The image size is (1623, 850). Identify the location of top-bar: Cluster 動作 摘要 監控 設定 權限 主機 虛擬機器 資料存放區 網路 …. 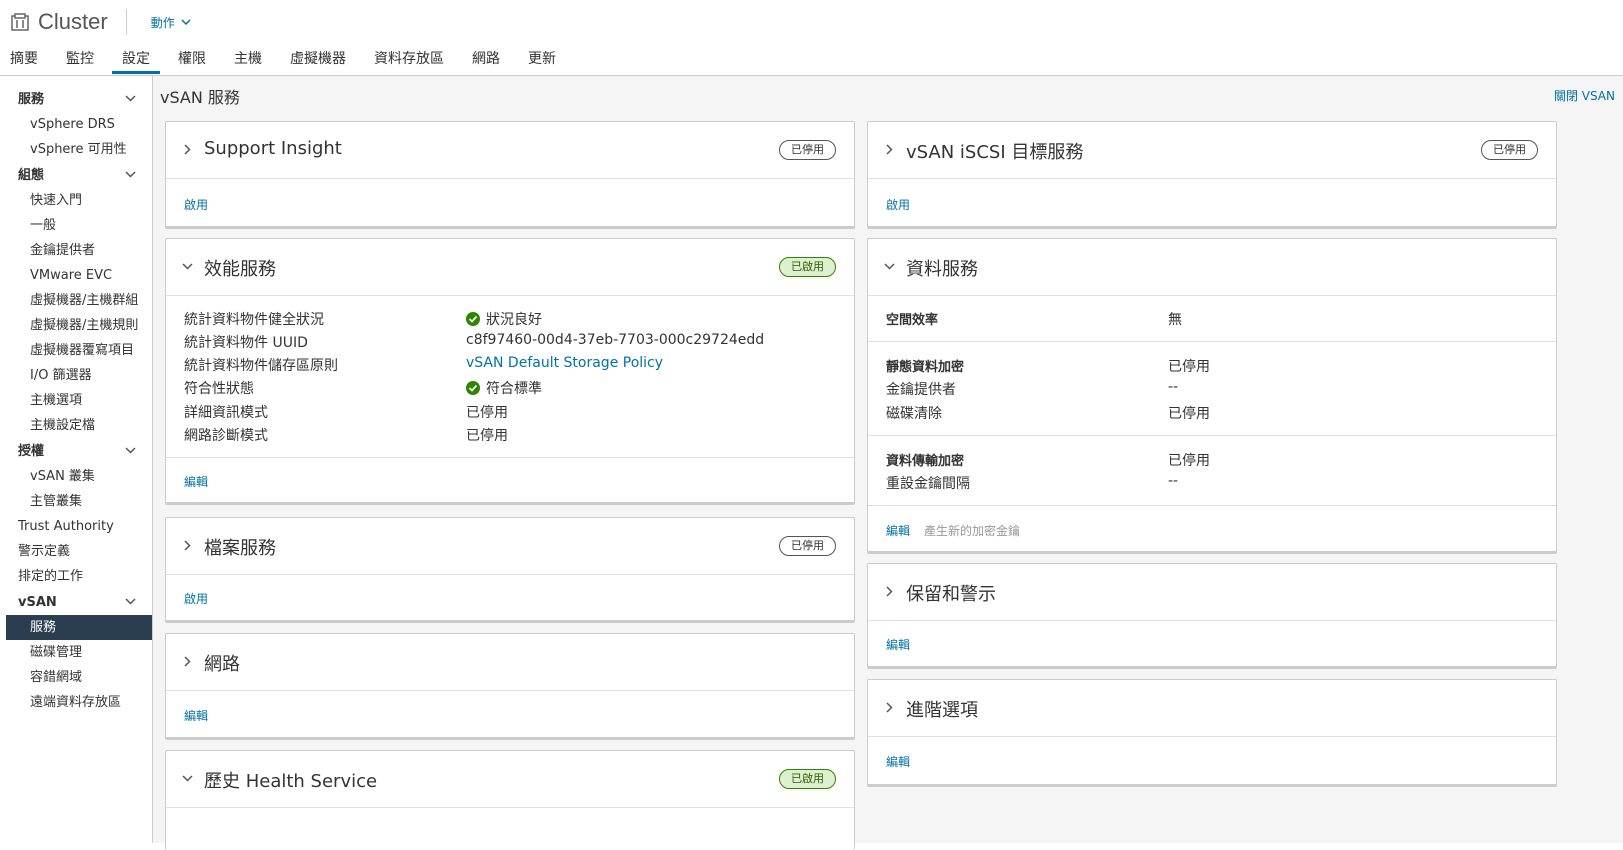
(811, 38).